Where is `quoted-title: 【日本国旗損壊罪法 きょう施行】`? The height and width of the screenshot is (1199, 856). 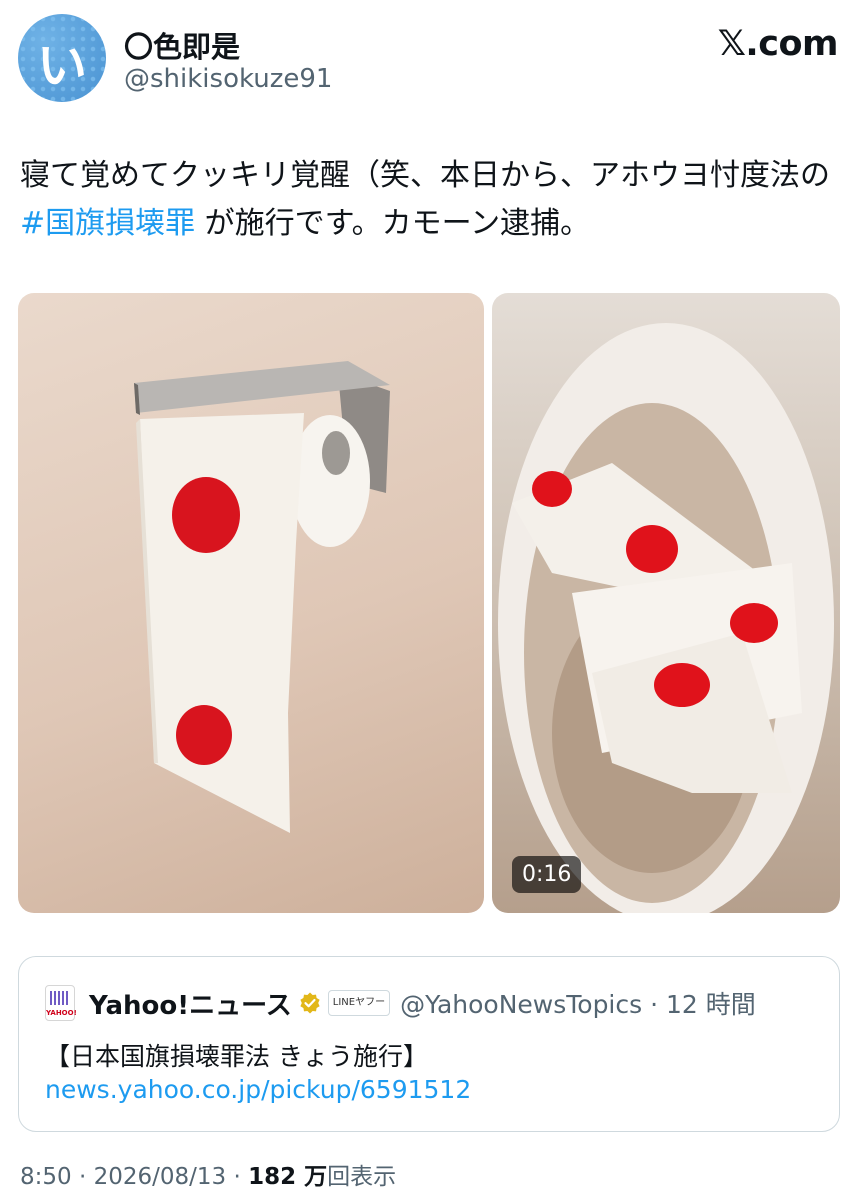 quoted-title: 【日本国旗損壊罪法 きょう施行】 is located at coordinates (236, 1056).